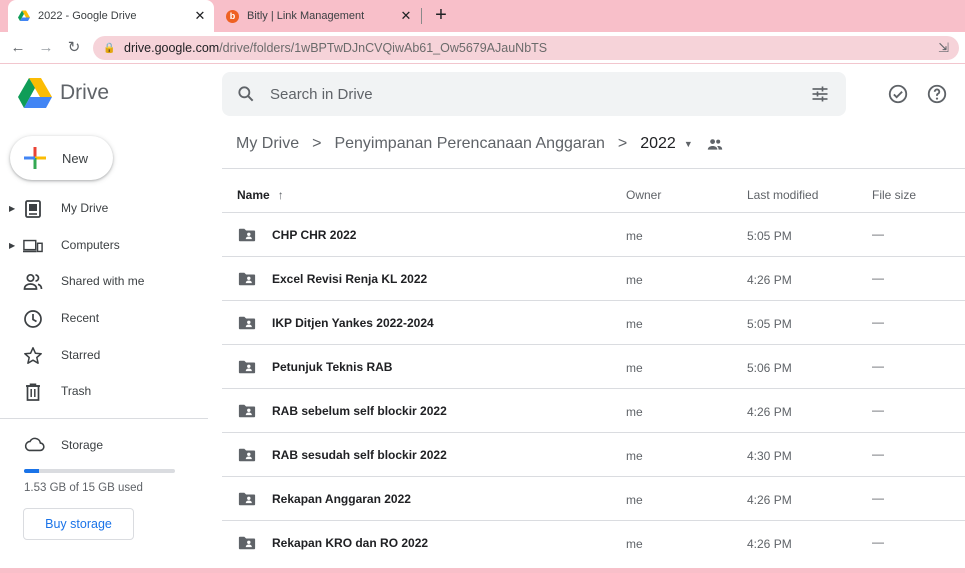 The height and width of the screenshot is (573, 965). Describe the element at coordinates (593, 454) in the screenshot. I see `table-row: RAB sesudah self blockir 2022 me 4:30 PM —` at that location.